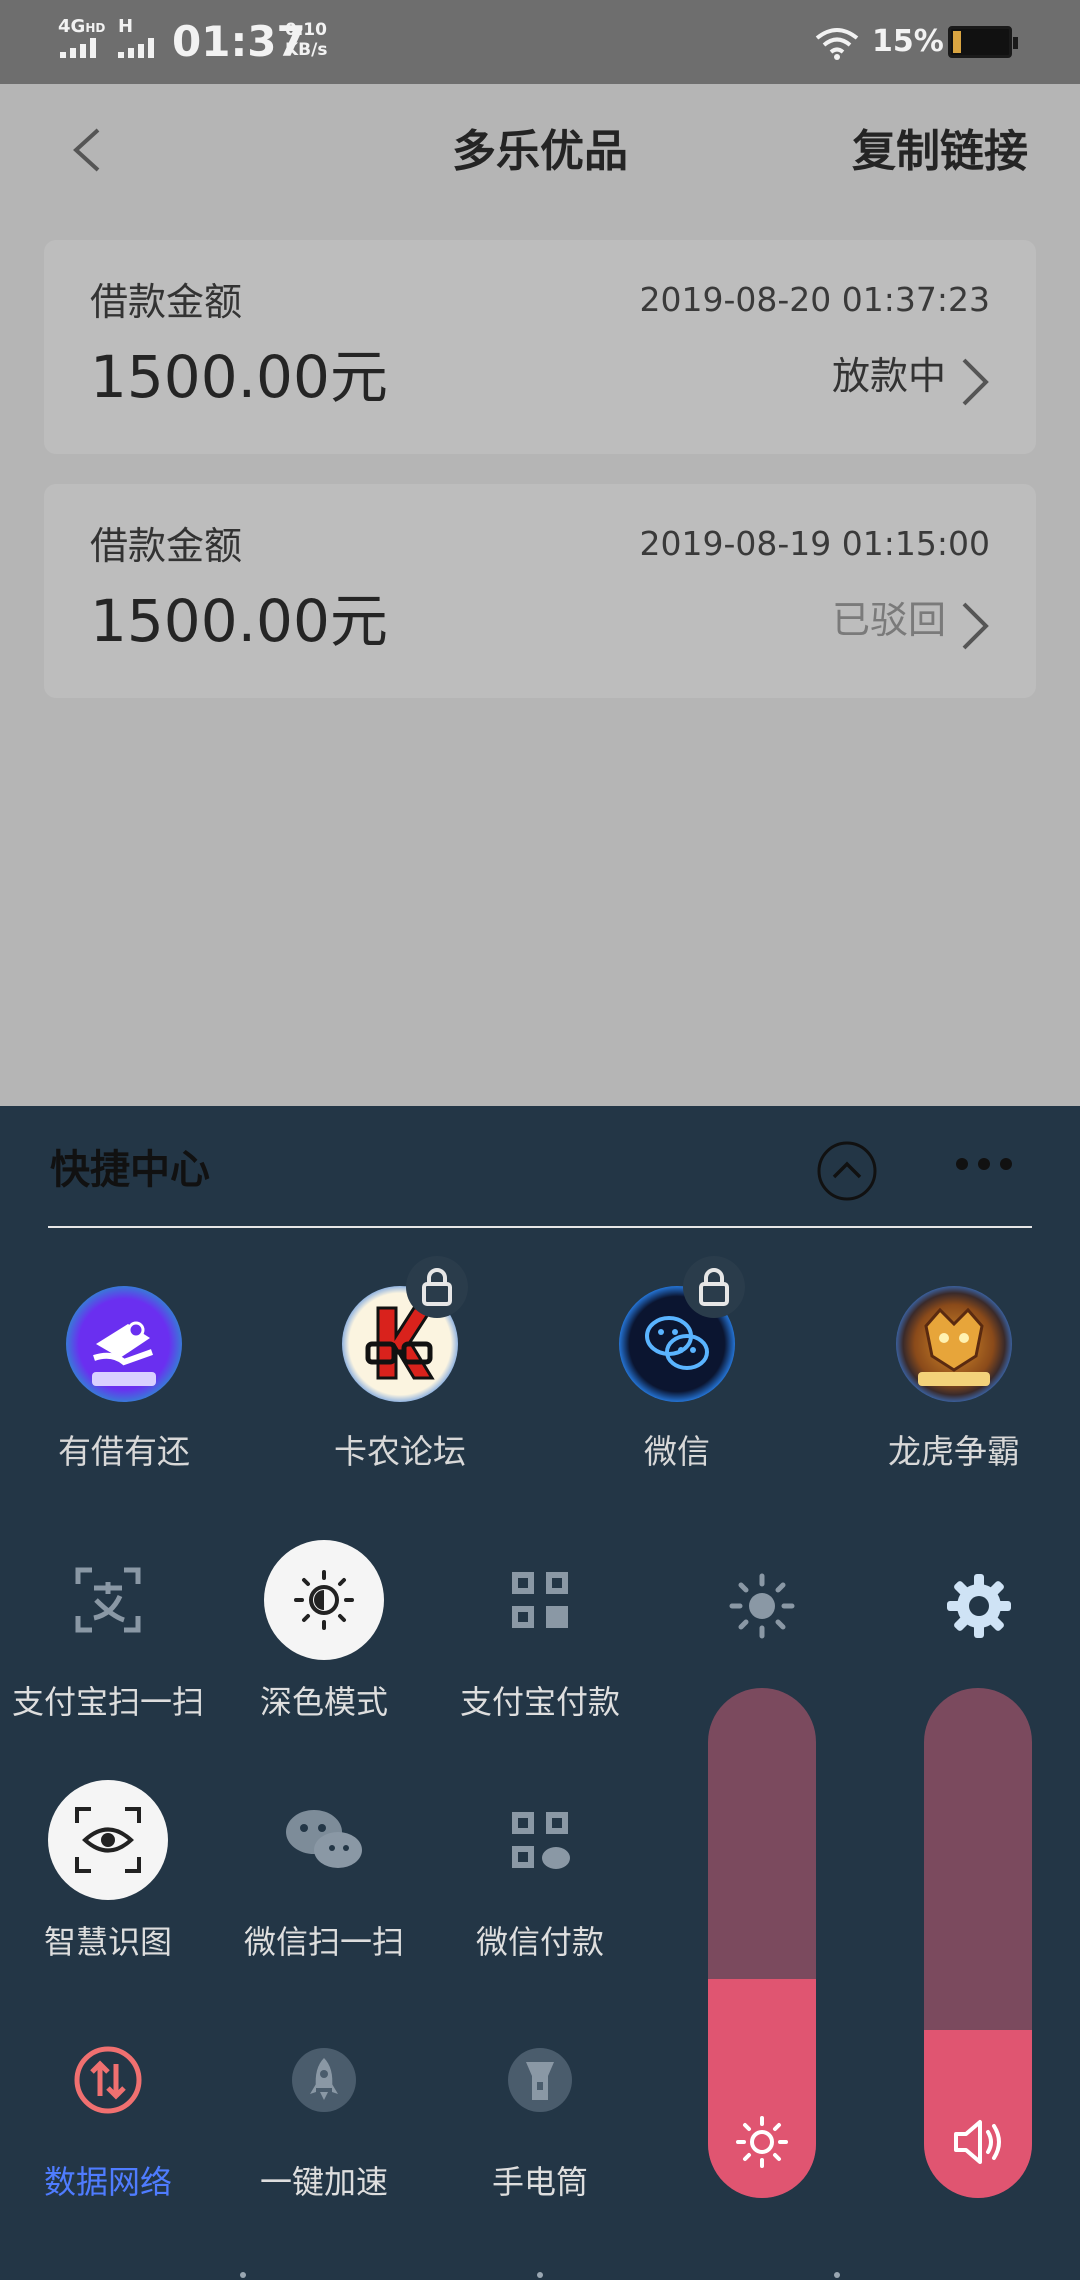 This screenshot has width=1080, height=2280. What do you see at coordinates (540, 347) in the screenshot?
I see `loan-card: 借款金额 2019-08-20 01:37:23 1500.00元 放款中` at bounding box center [540, 347].